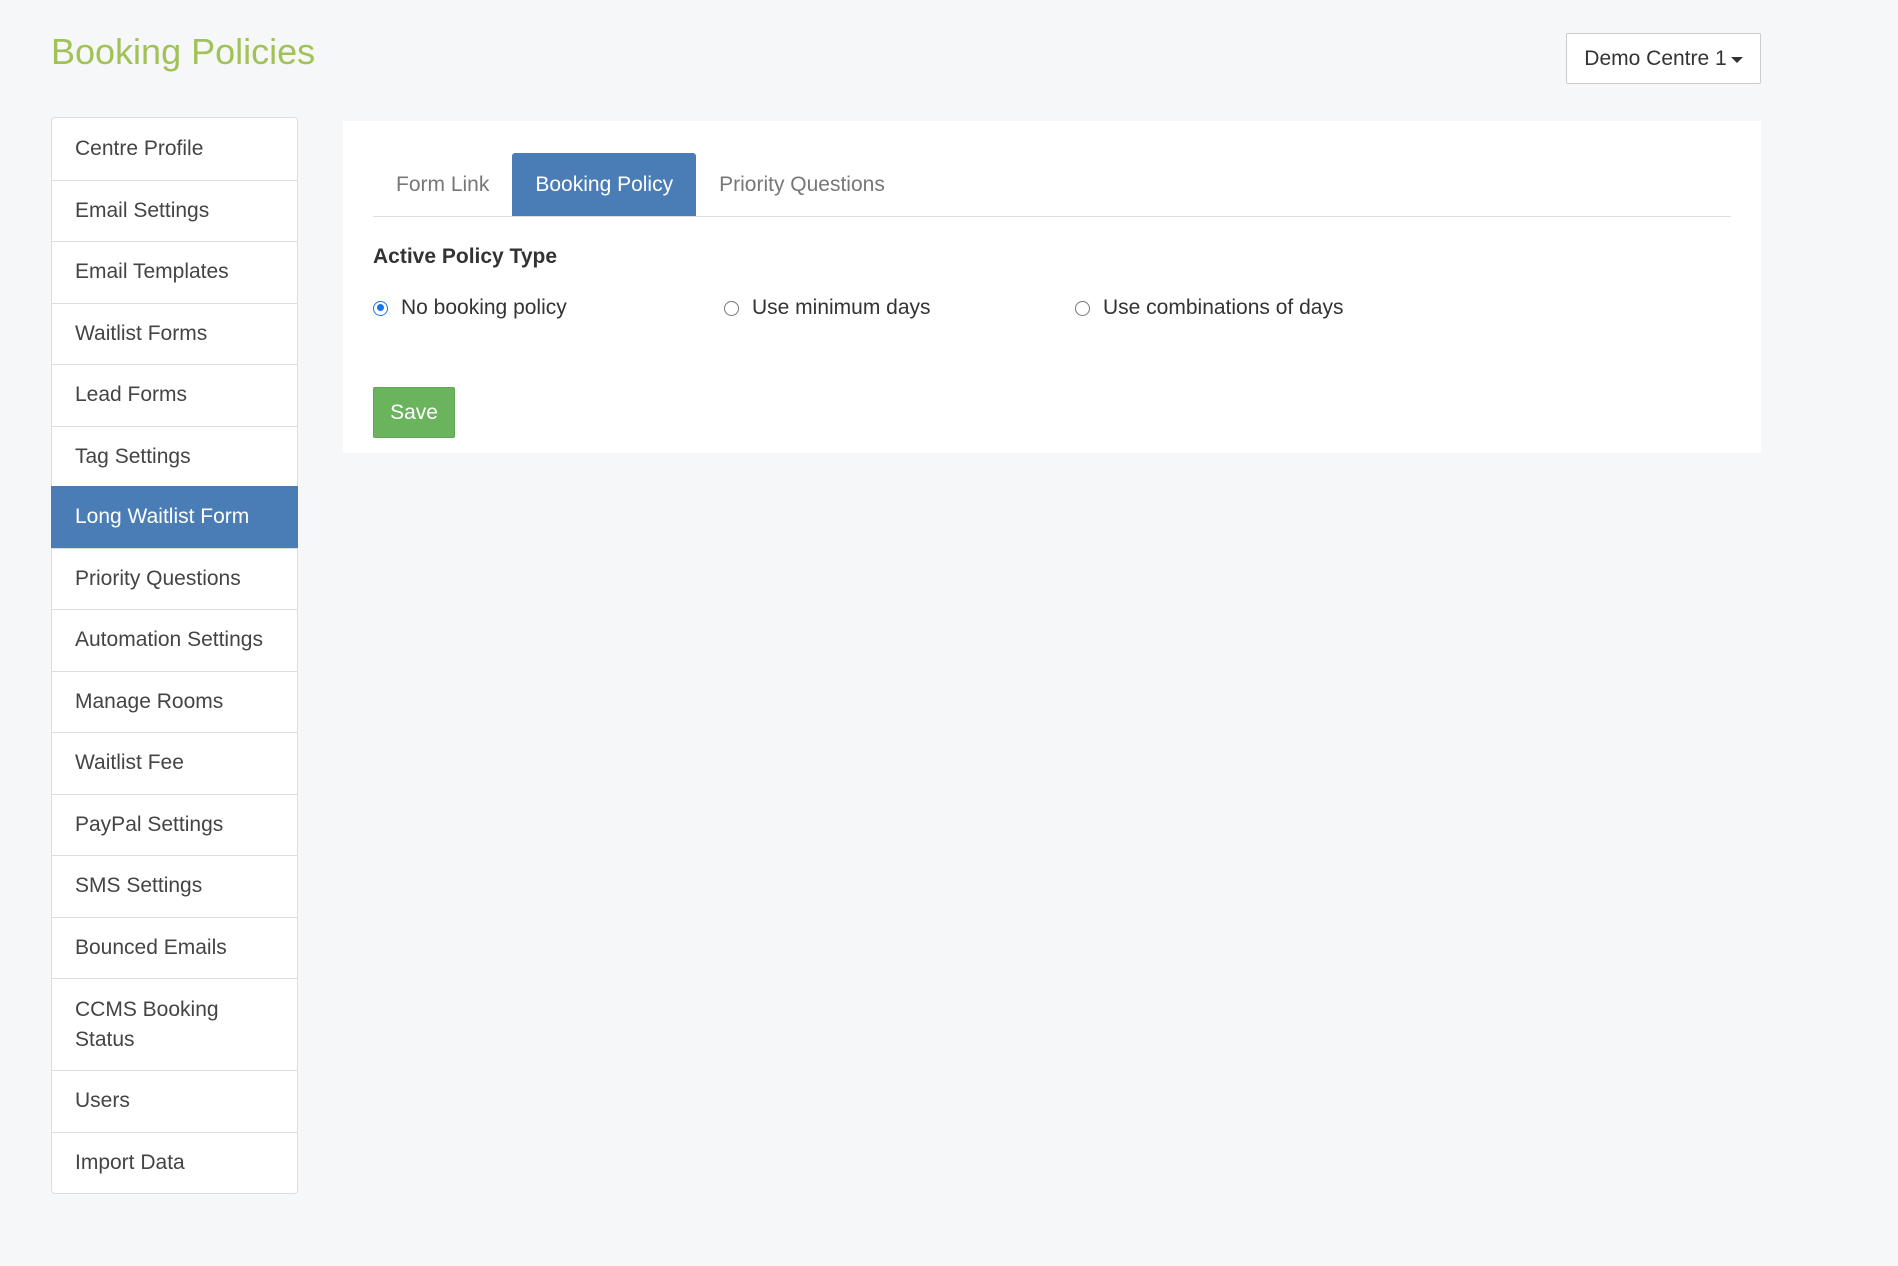 This screenshot has height=1266, width=1898. I want to click on centre-selector-dropdown: Demo Centre 1, so click(1663, 58).